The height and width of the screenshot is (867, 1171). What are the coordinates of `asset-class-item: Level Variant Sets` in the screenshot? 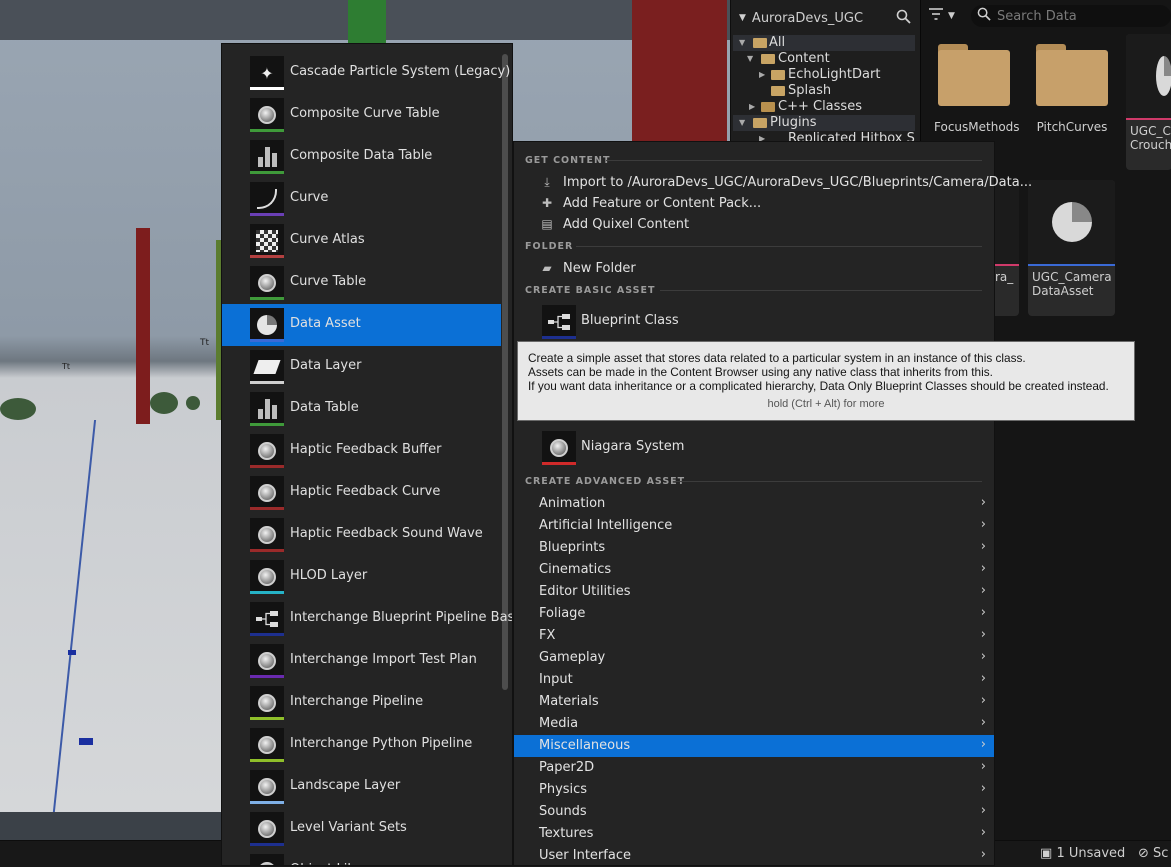 It's located at (361, 829).